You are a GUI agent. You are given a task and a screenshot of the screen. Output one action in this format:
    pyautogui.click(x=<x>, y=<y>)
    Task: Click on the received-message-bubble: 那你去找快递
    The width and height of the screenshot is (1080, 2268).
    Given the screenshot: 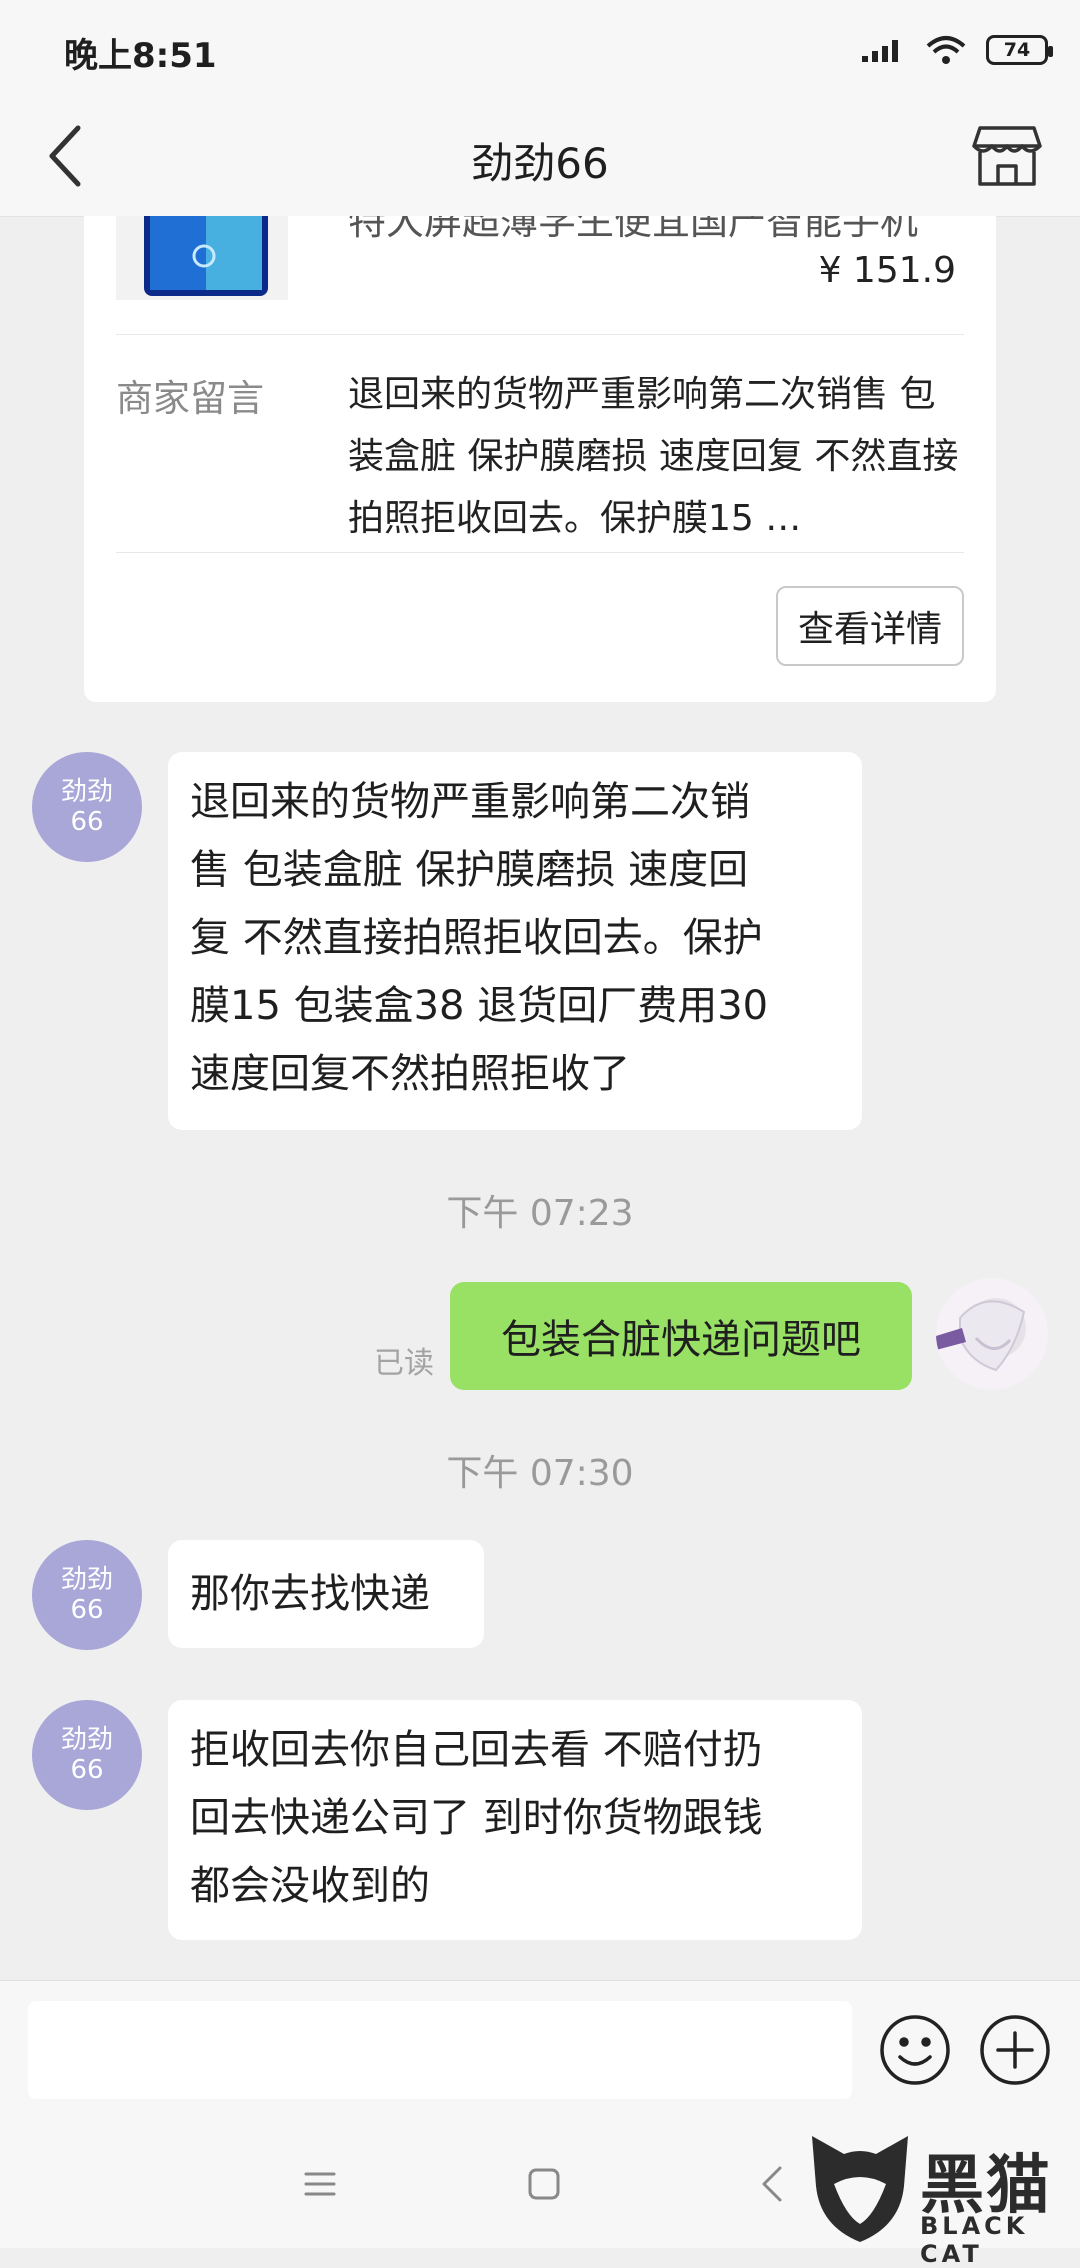 What is the action you would take?
    pyautogui.click(x=326, y=1594)
    